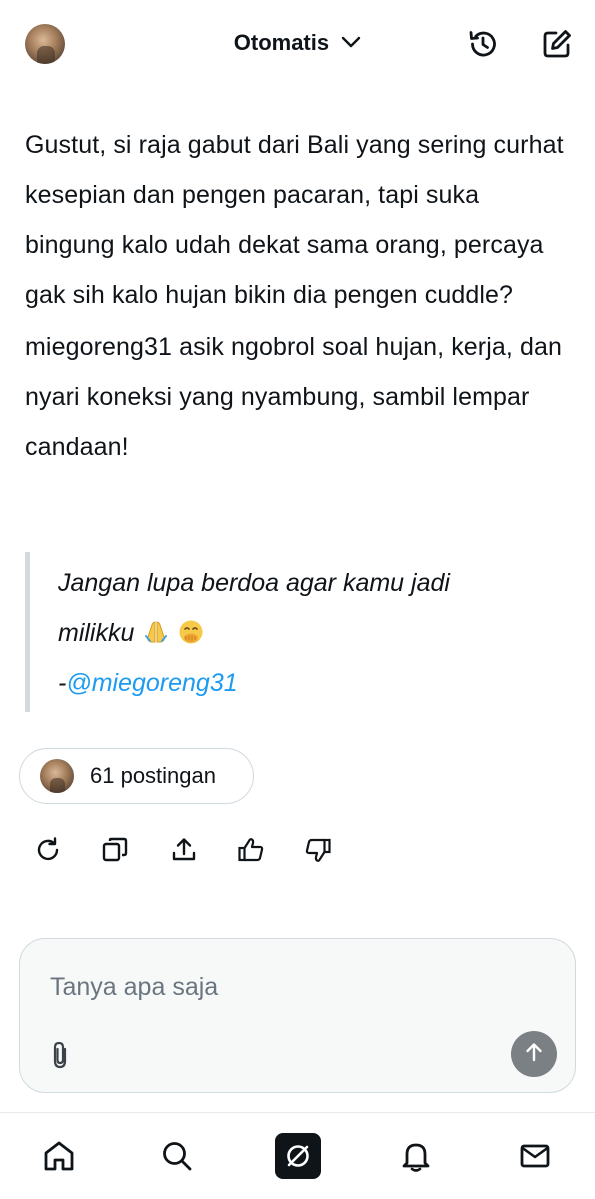  I want to click on message-actions, so click(190, 852).